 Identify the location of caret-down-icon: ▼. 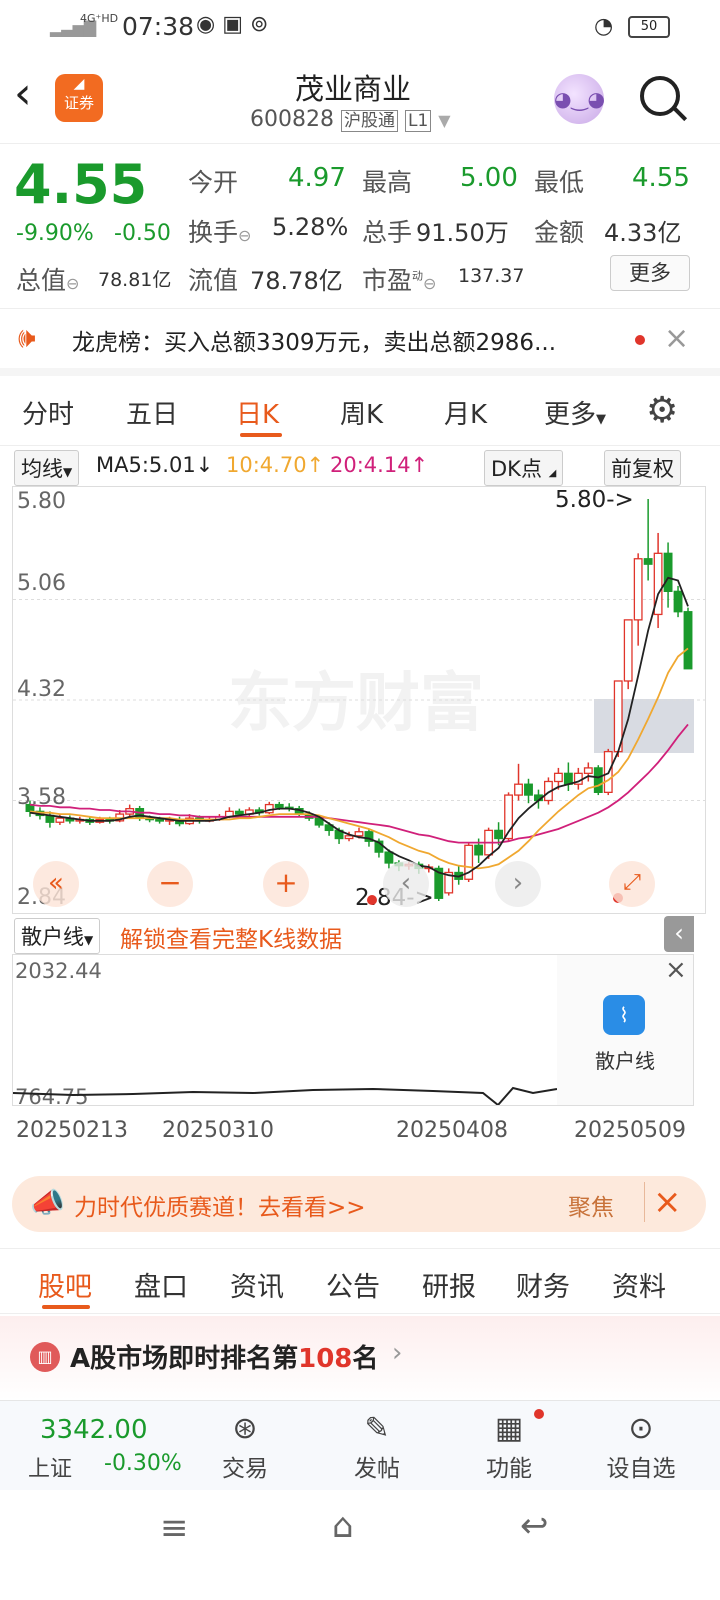
(68, 472).